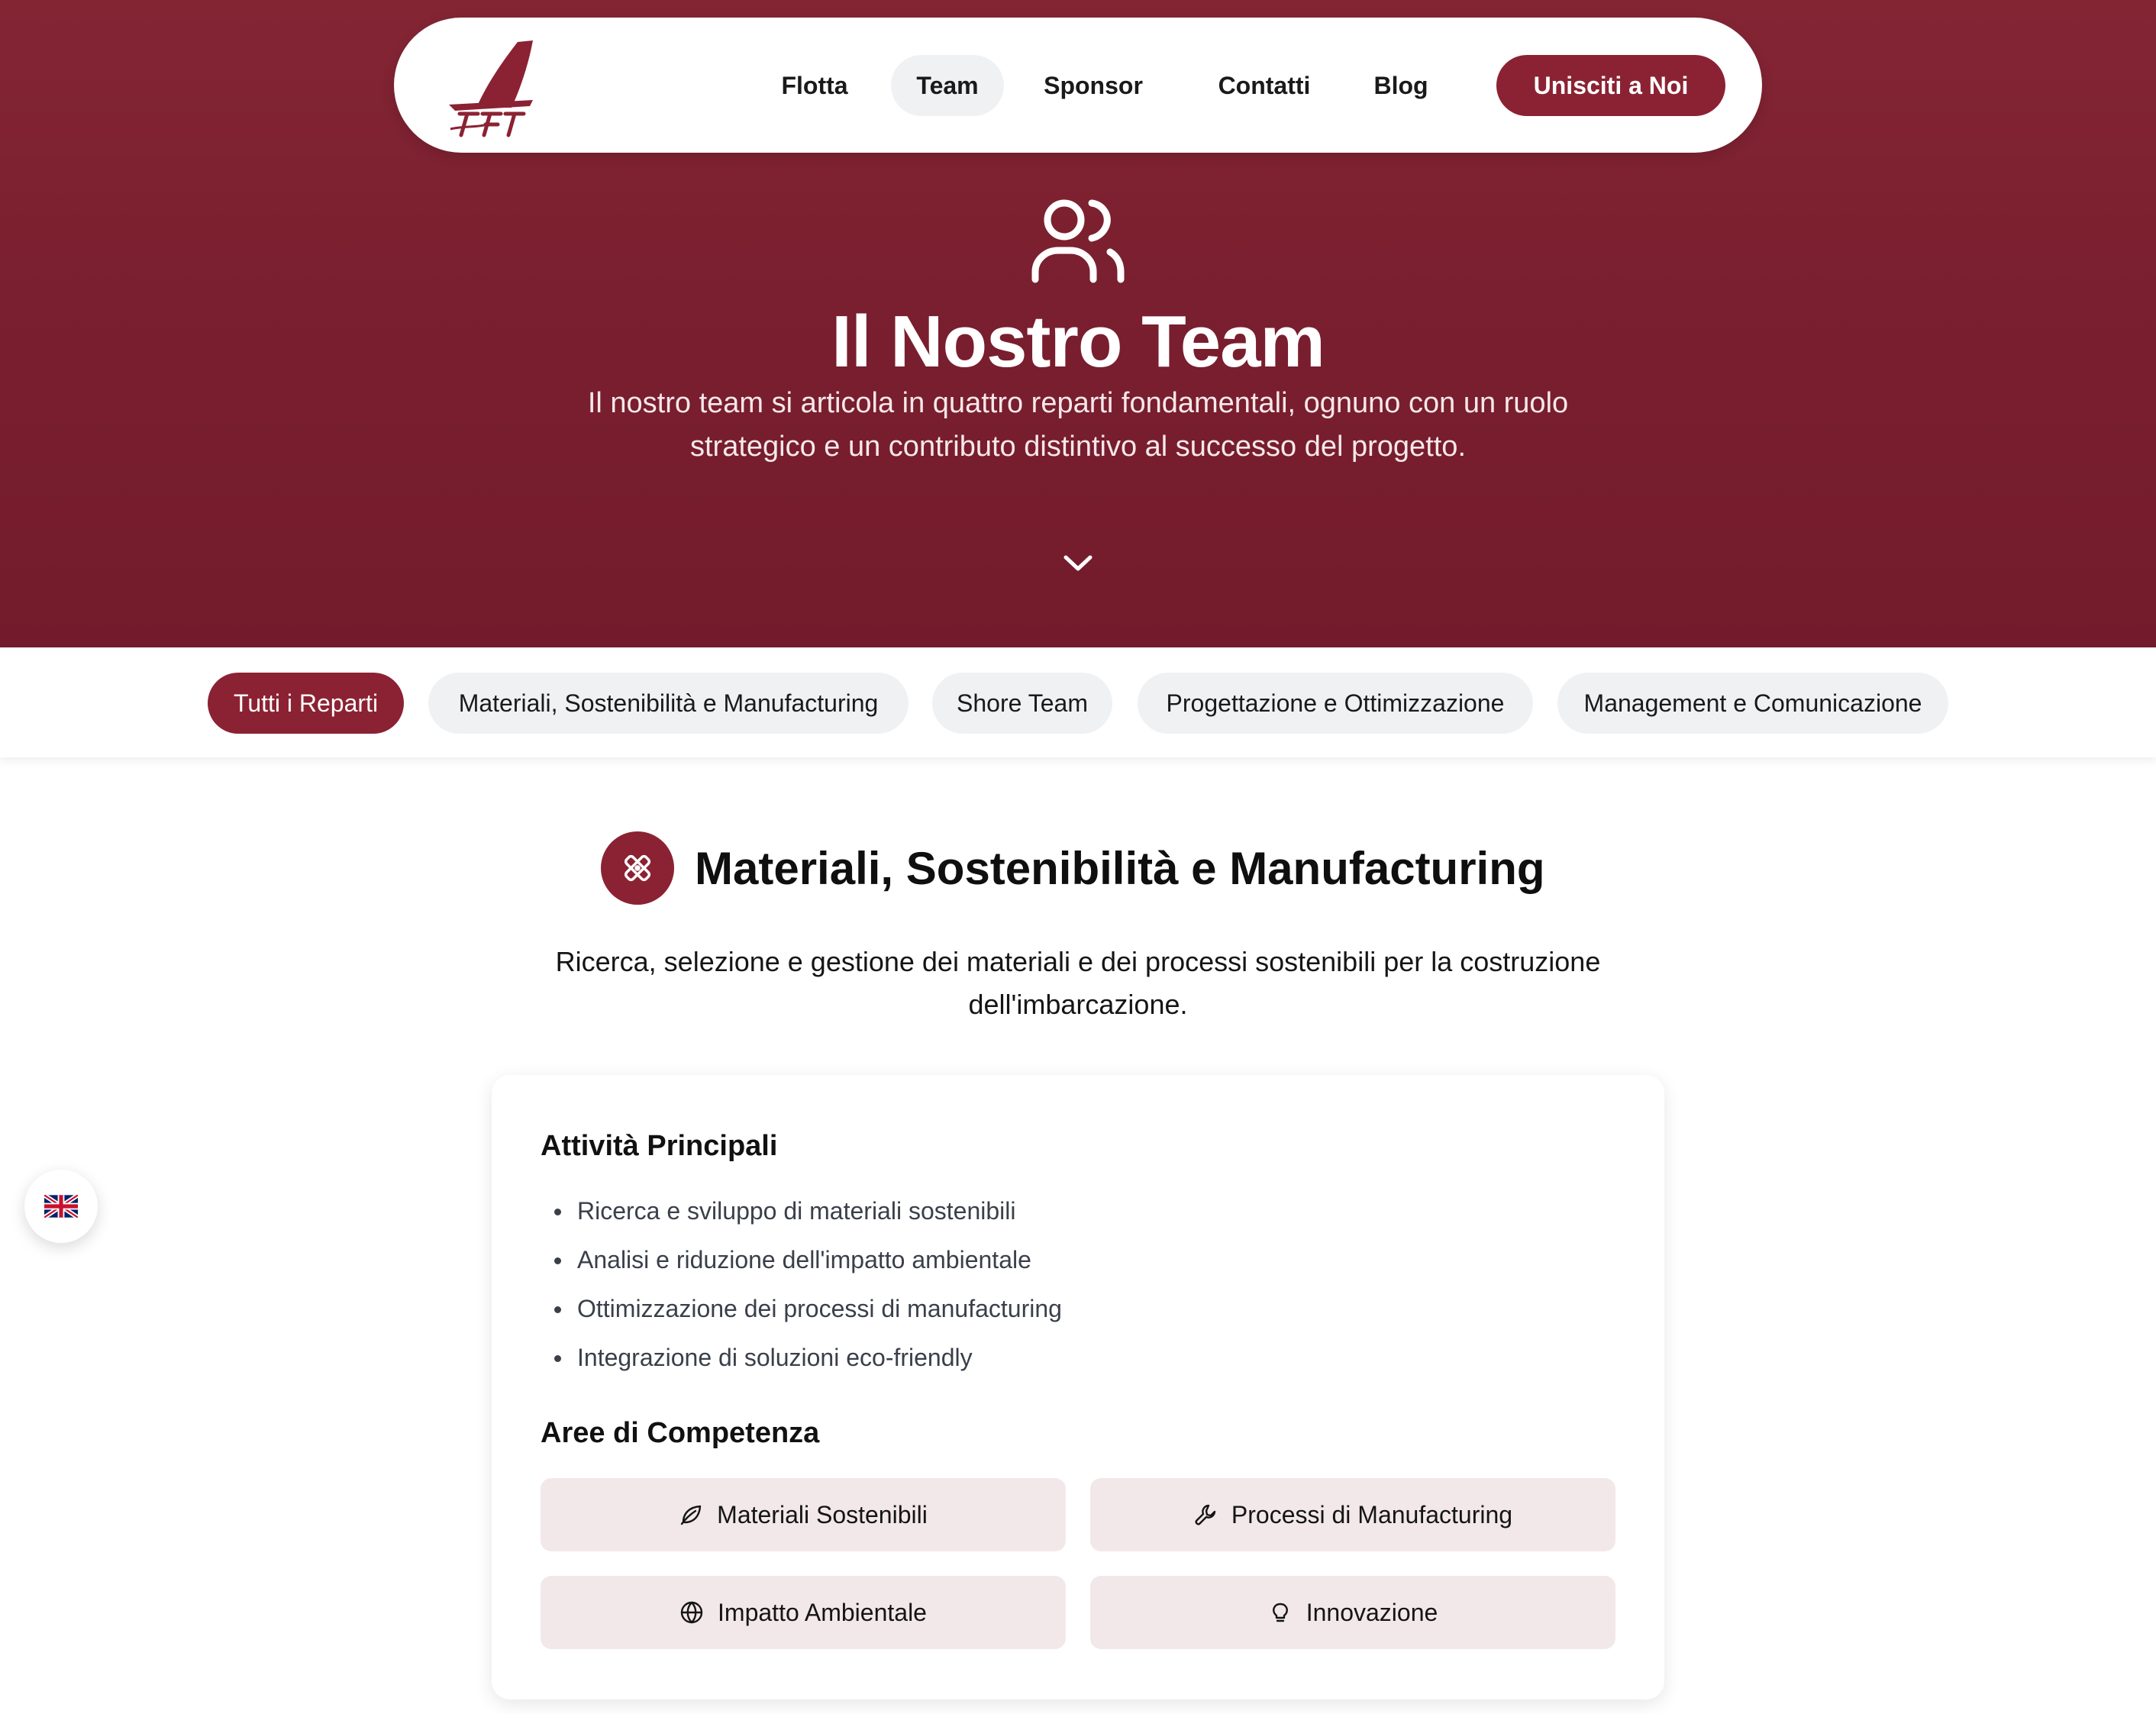 The height and width of the screenshot is (1714, 2156). Describe the element at coordinates (1078, 562) in the screenshot. I see `chevron-down-icon` at that location.